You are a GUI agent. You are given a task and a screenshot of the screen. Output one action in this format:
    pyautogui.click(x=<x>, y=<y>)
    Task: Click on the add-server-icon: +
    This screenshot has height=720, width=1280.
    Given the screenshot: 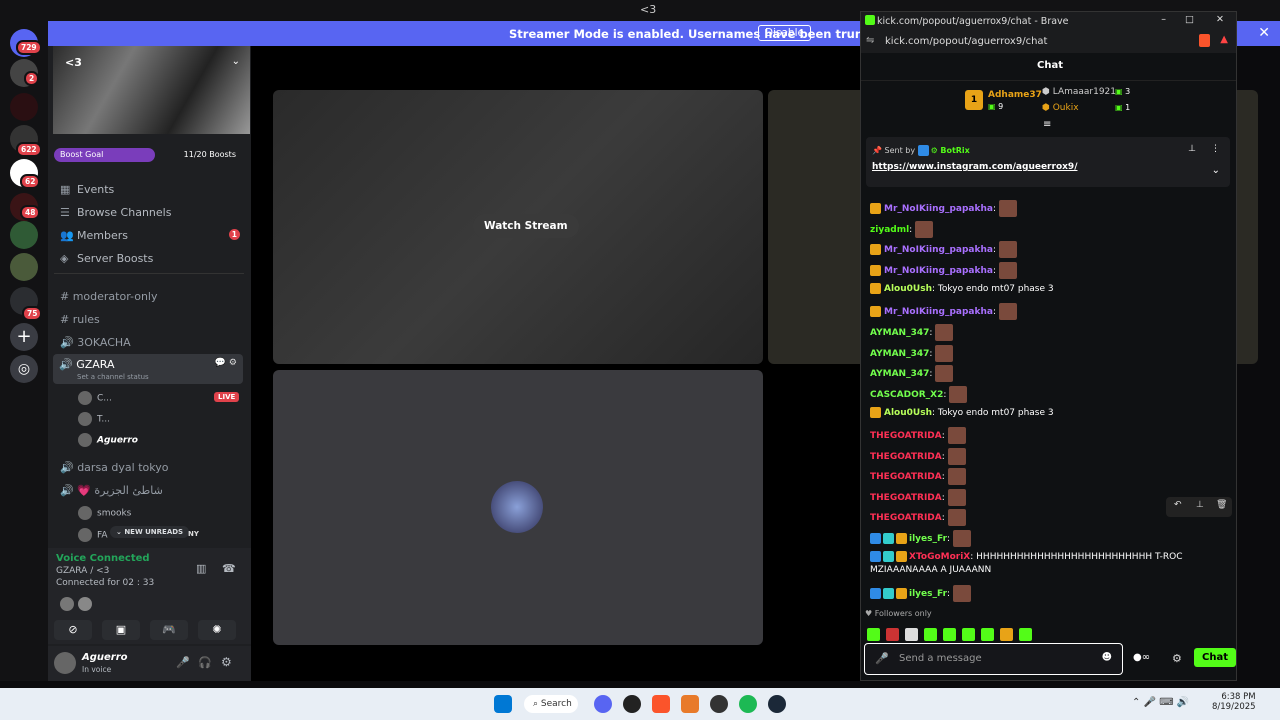 What is the action you would take?
    pyautogui.click(x=24, y=337)
    